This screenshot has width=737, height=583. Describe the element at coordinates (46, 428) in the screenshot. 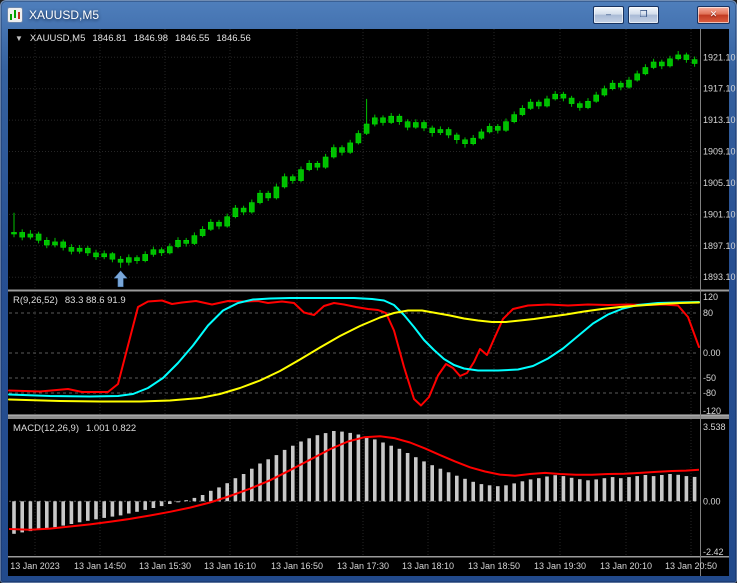

I see `indicator2-label: MACD(12,26,9)` at that location.